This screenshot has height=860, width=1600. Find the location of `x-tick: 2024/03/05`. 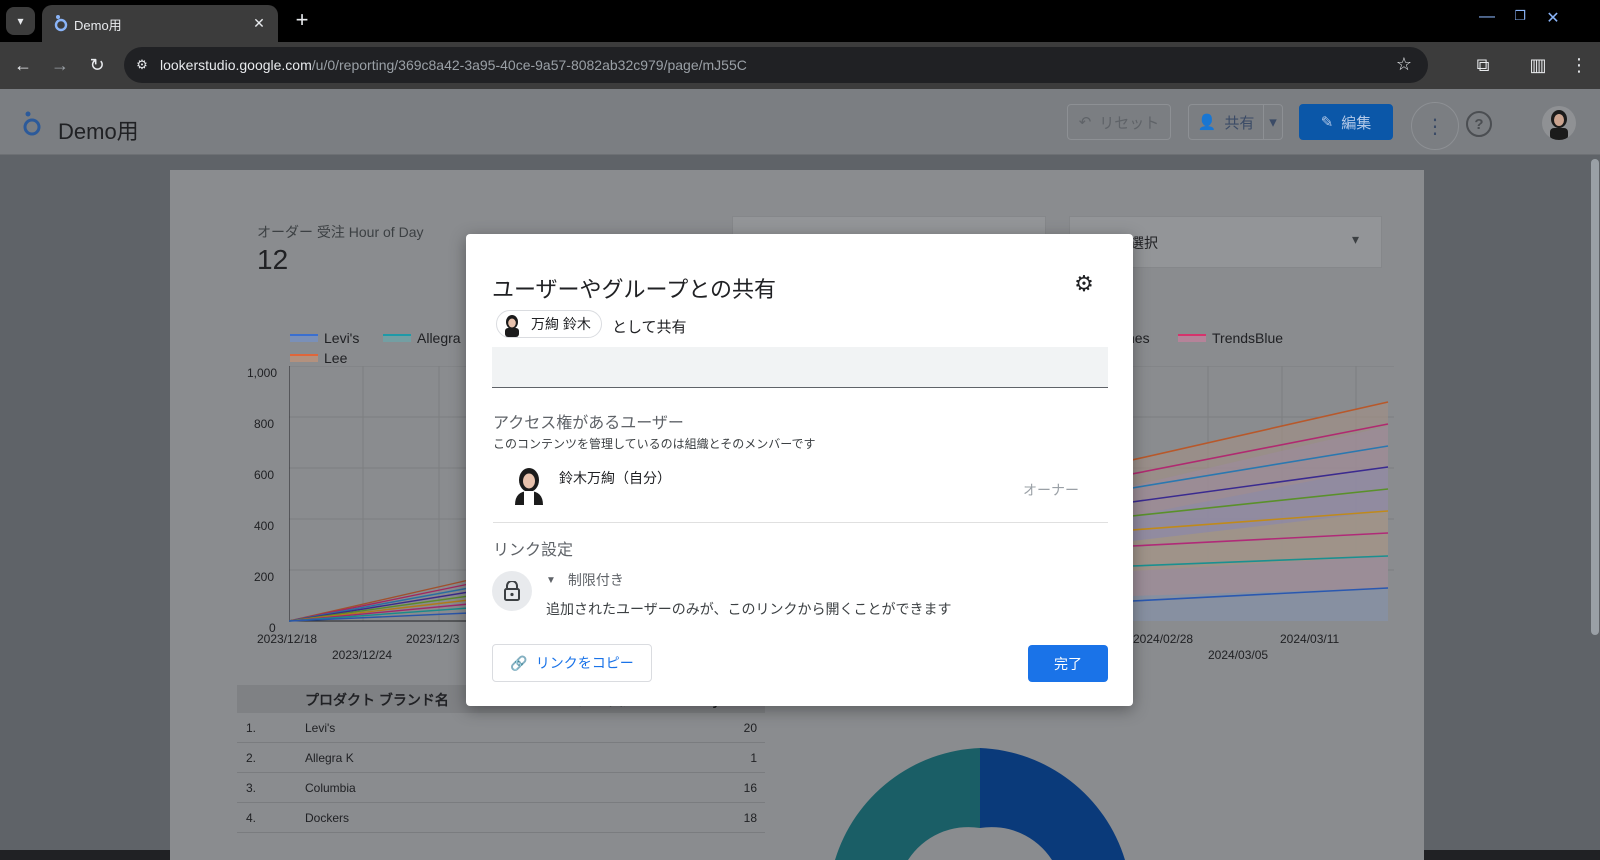

x-tick: 2024/03/05 is located at coordinates (1238, 655).